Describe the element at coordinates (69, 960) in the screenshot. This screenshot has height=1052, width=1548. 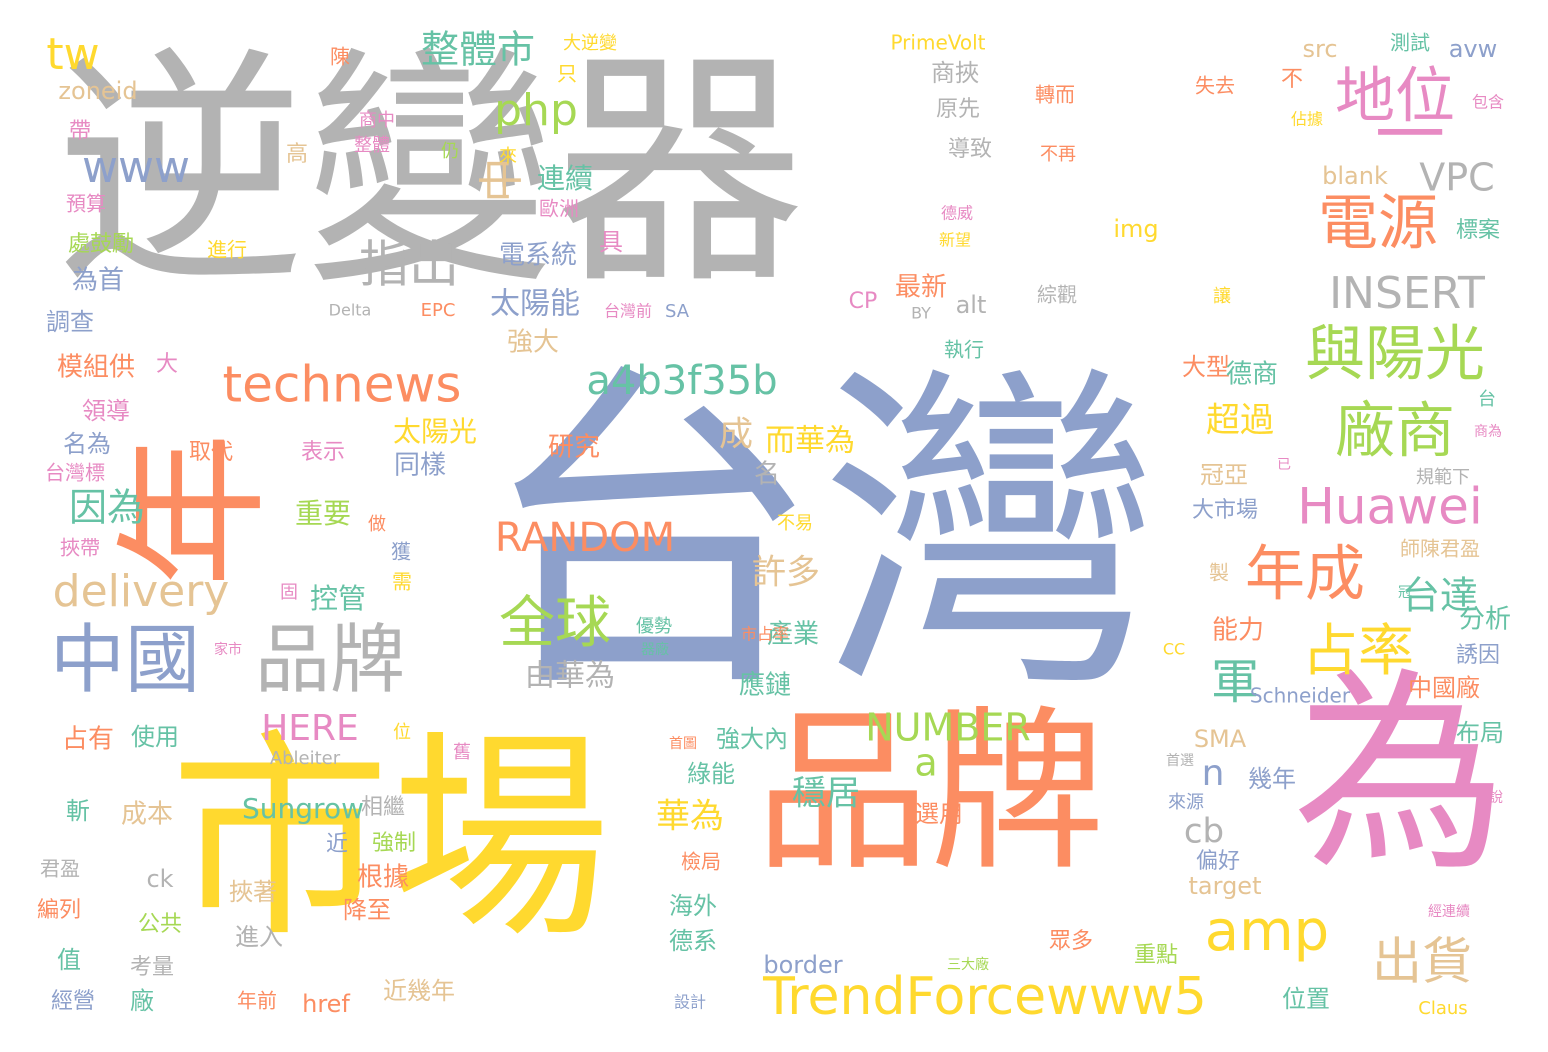
I see `cloud-word: 值` at that location.